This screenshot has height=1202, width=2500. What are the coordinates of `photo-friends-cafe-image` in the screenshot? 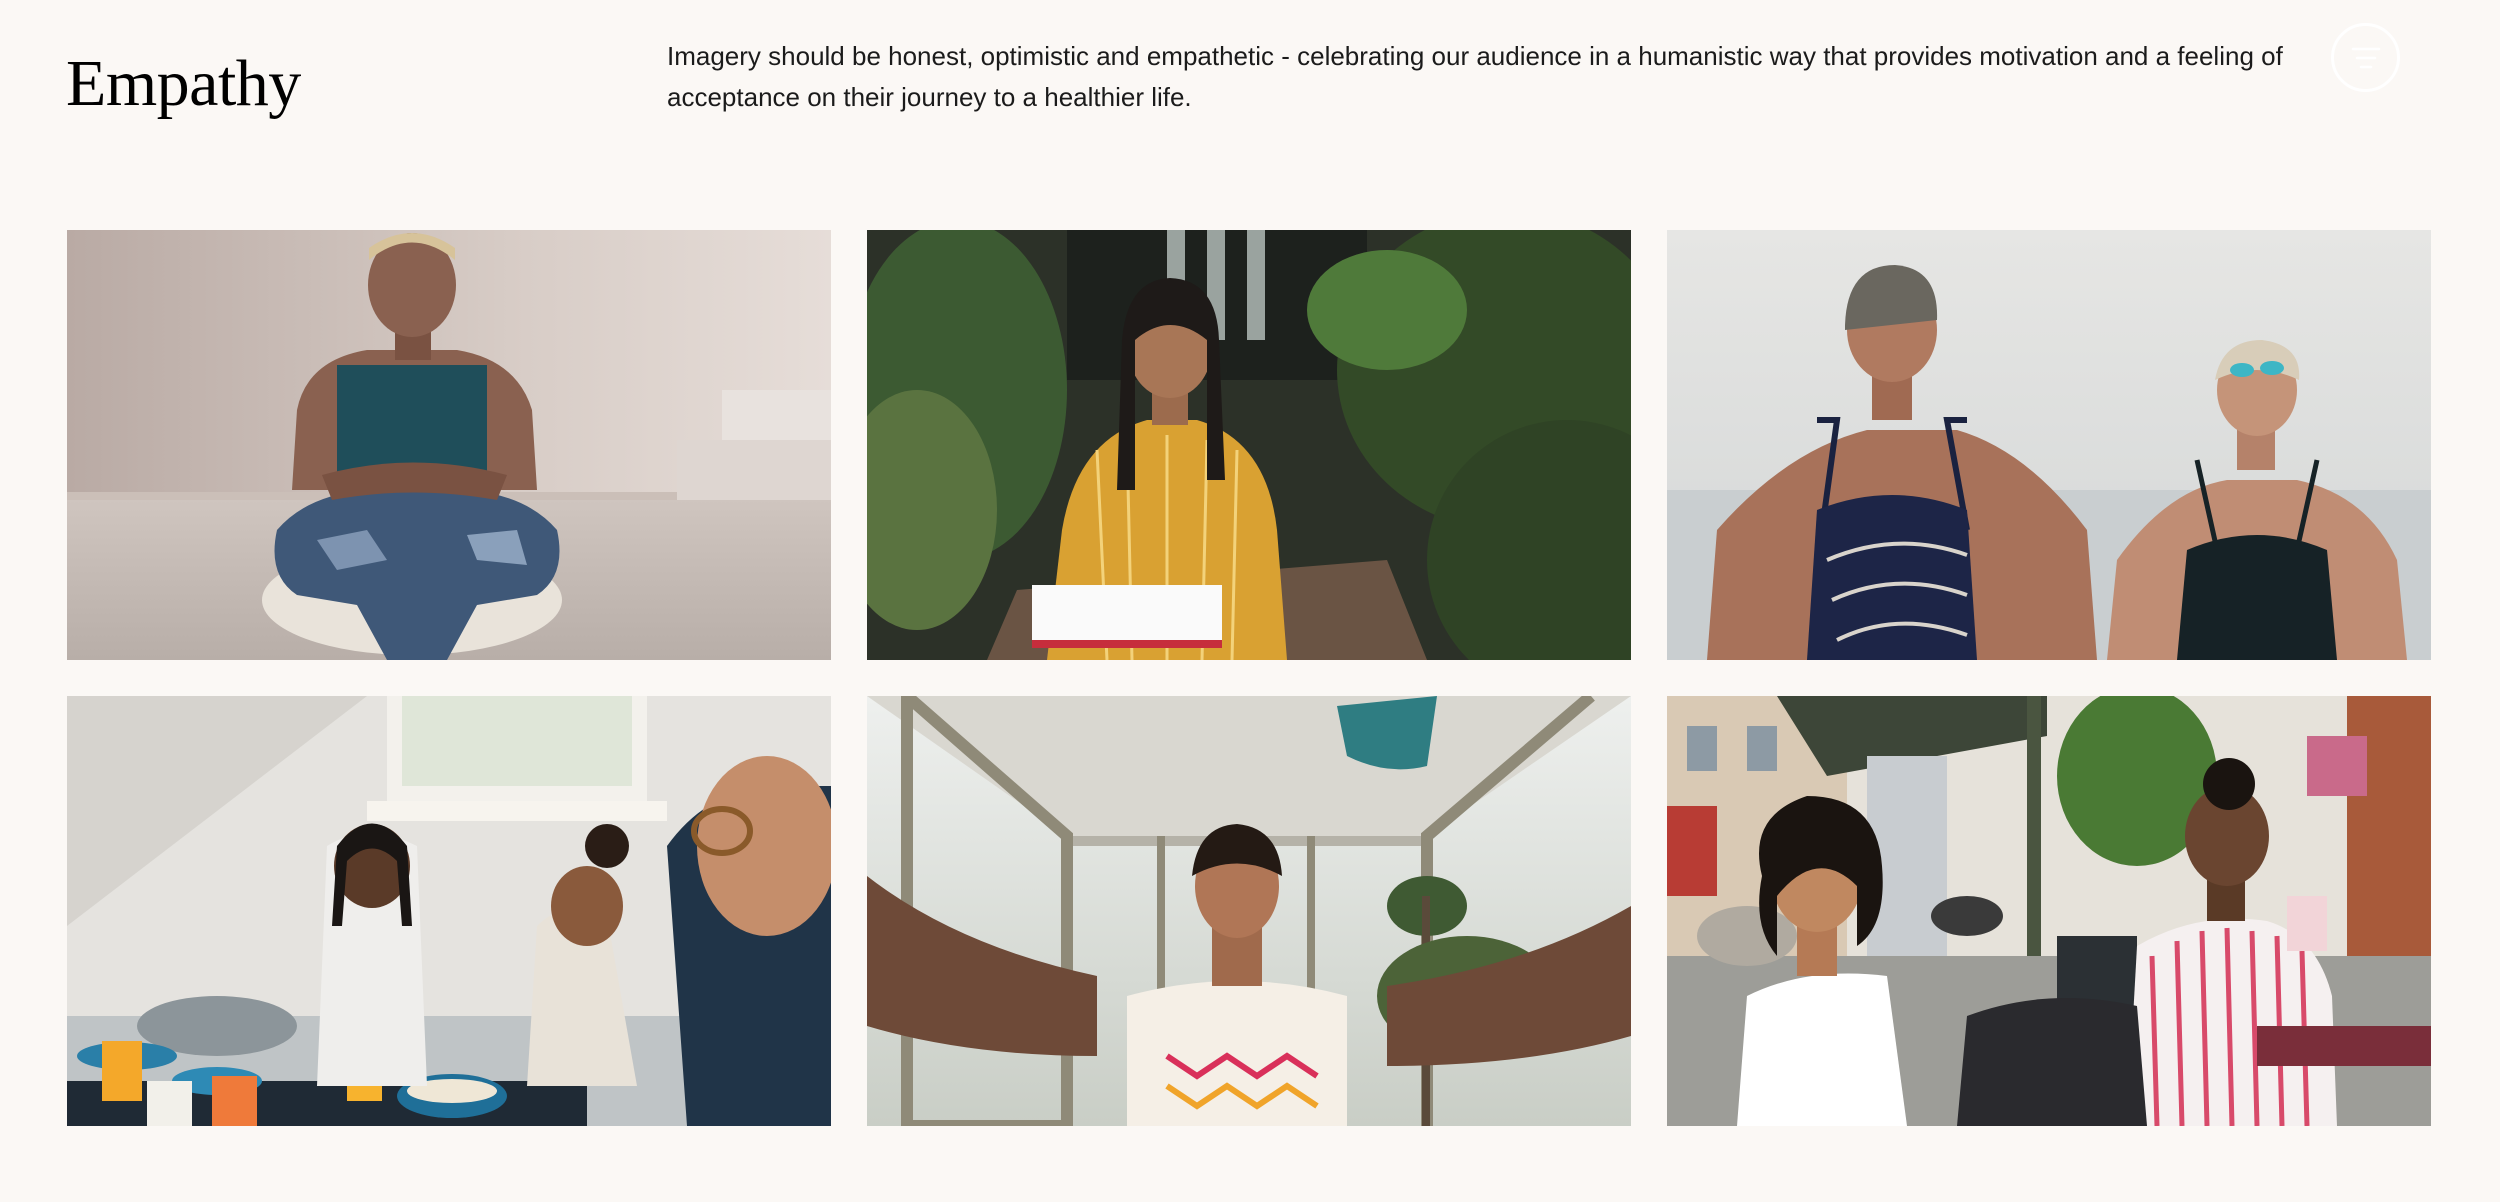 It's located at (2049, 911).